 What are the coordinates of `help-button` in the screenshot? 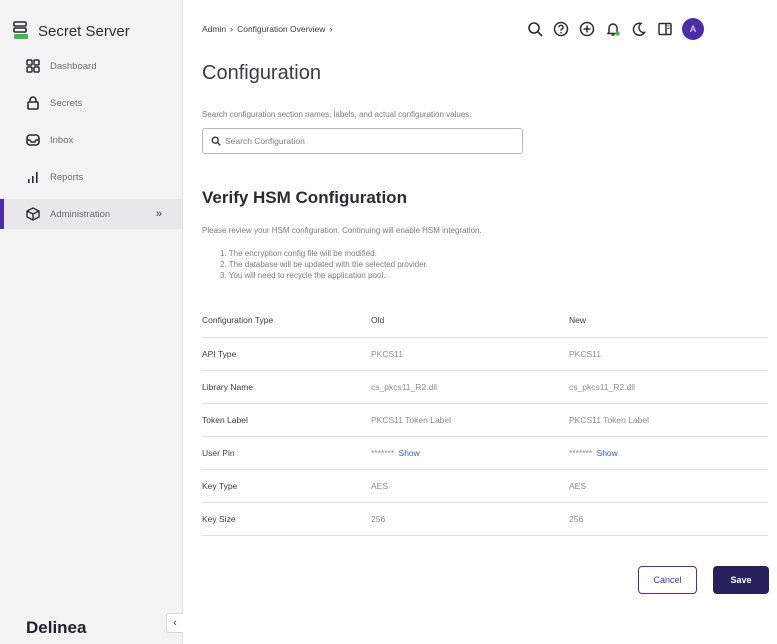 It's located at (561, 29).